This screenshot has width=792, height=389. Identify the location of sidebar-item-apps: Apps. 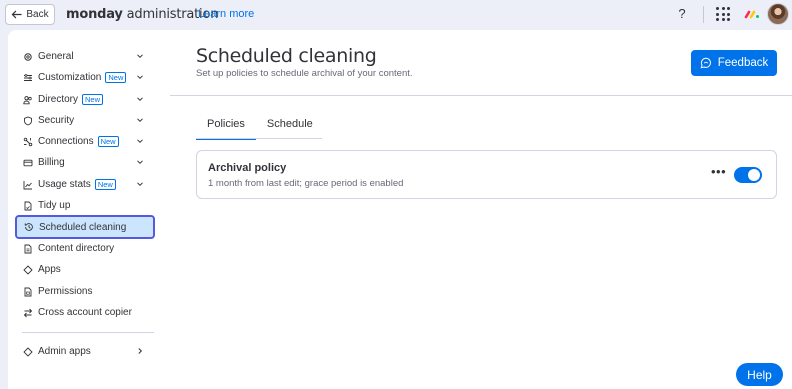
(80, 269).